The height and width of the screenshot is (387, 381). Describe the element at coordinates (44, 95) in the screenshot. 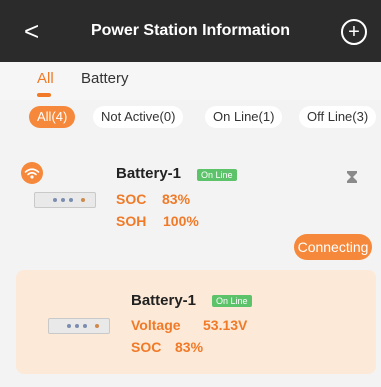

I see `tab-indicator` at that location.